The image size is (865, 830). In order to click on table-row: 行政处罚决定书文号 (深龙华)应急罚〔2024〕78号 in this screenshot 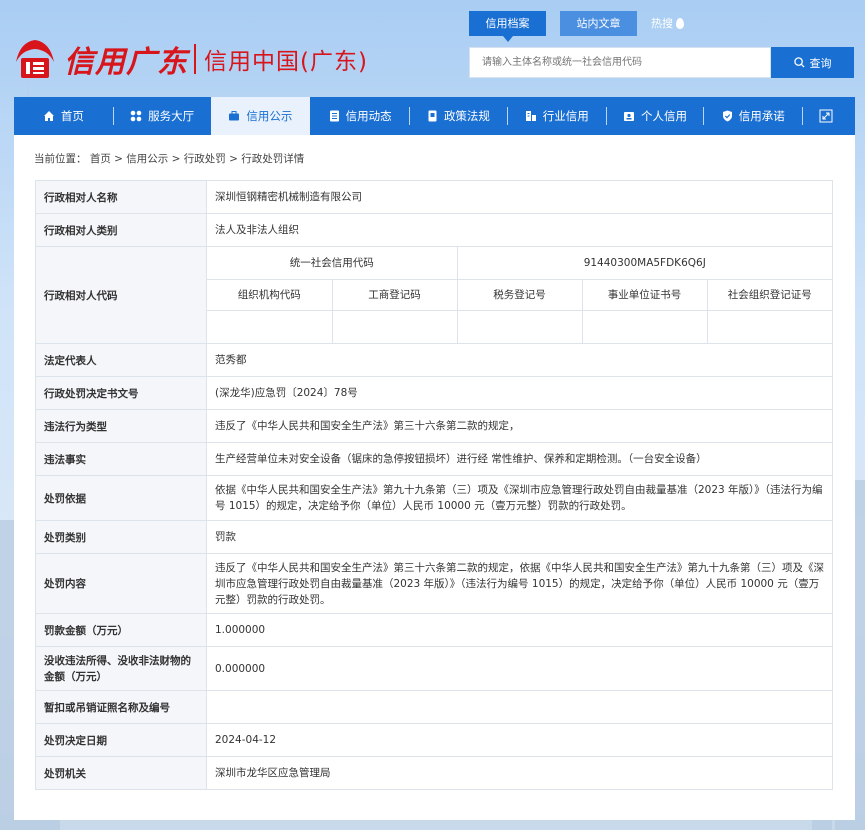, I will do `click(434, 393)`.